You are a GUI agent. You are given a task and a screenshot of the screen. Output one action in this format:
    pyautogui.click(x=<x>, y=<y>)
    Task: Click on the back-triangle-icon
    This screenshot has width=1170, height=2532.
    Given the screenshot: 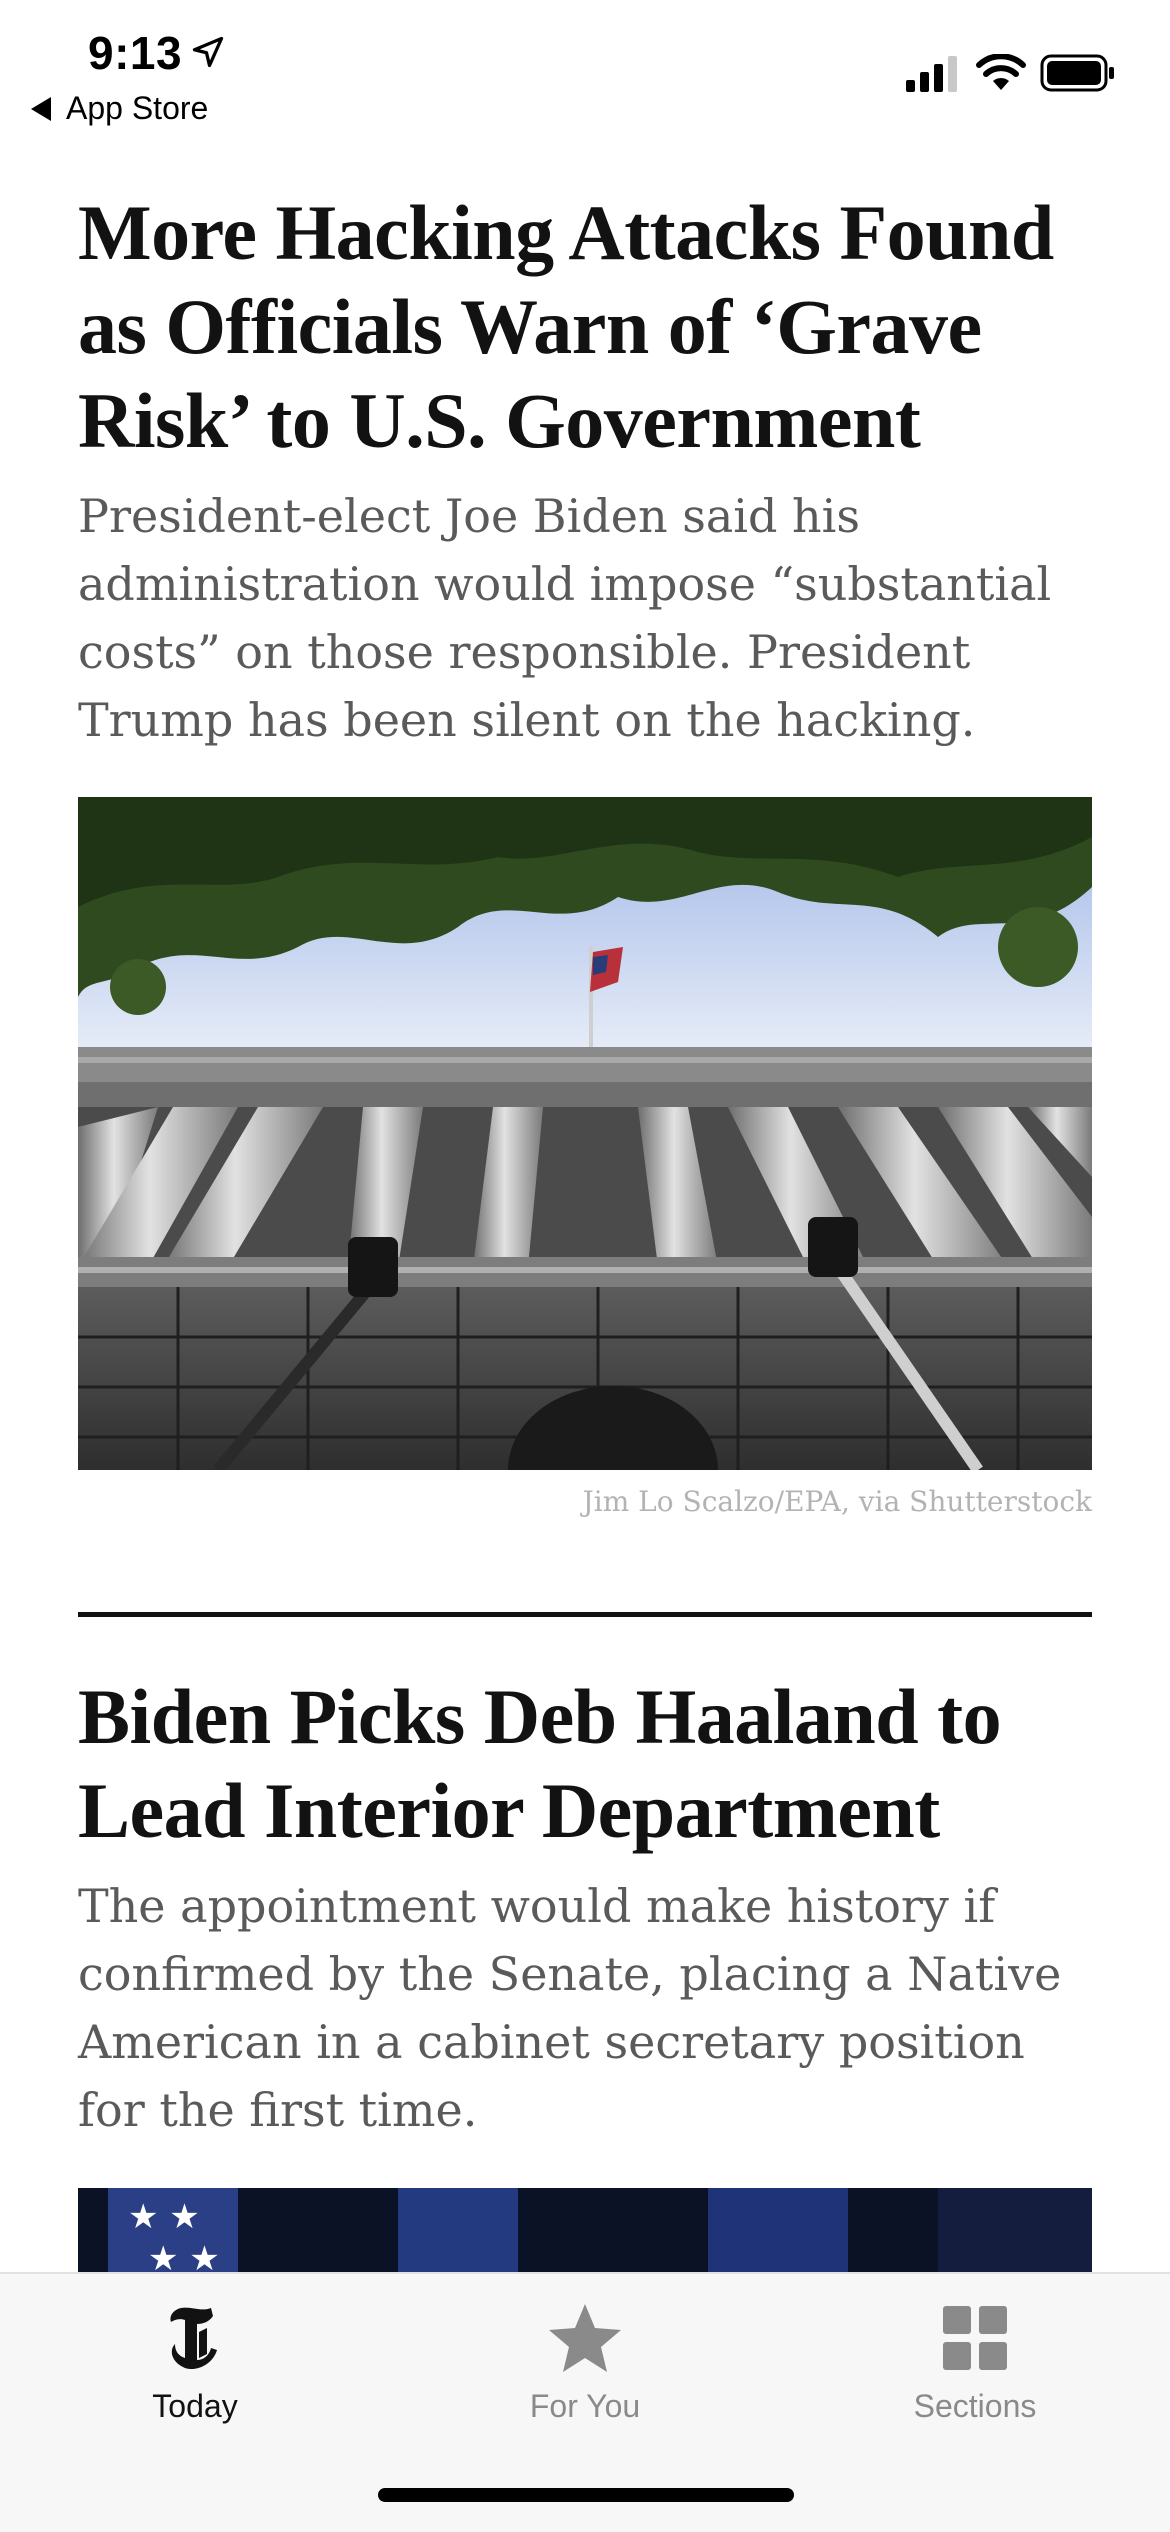 What is the action you would take?
    pyautogui.click(x=41, y=108)
    